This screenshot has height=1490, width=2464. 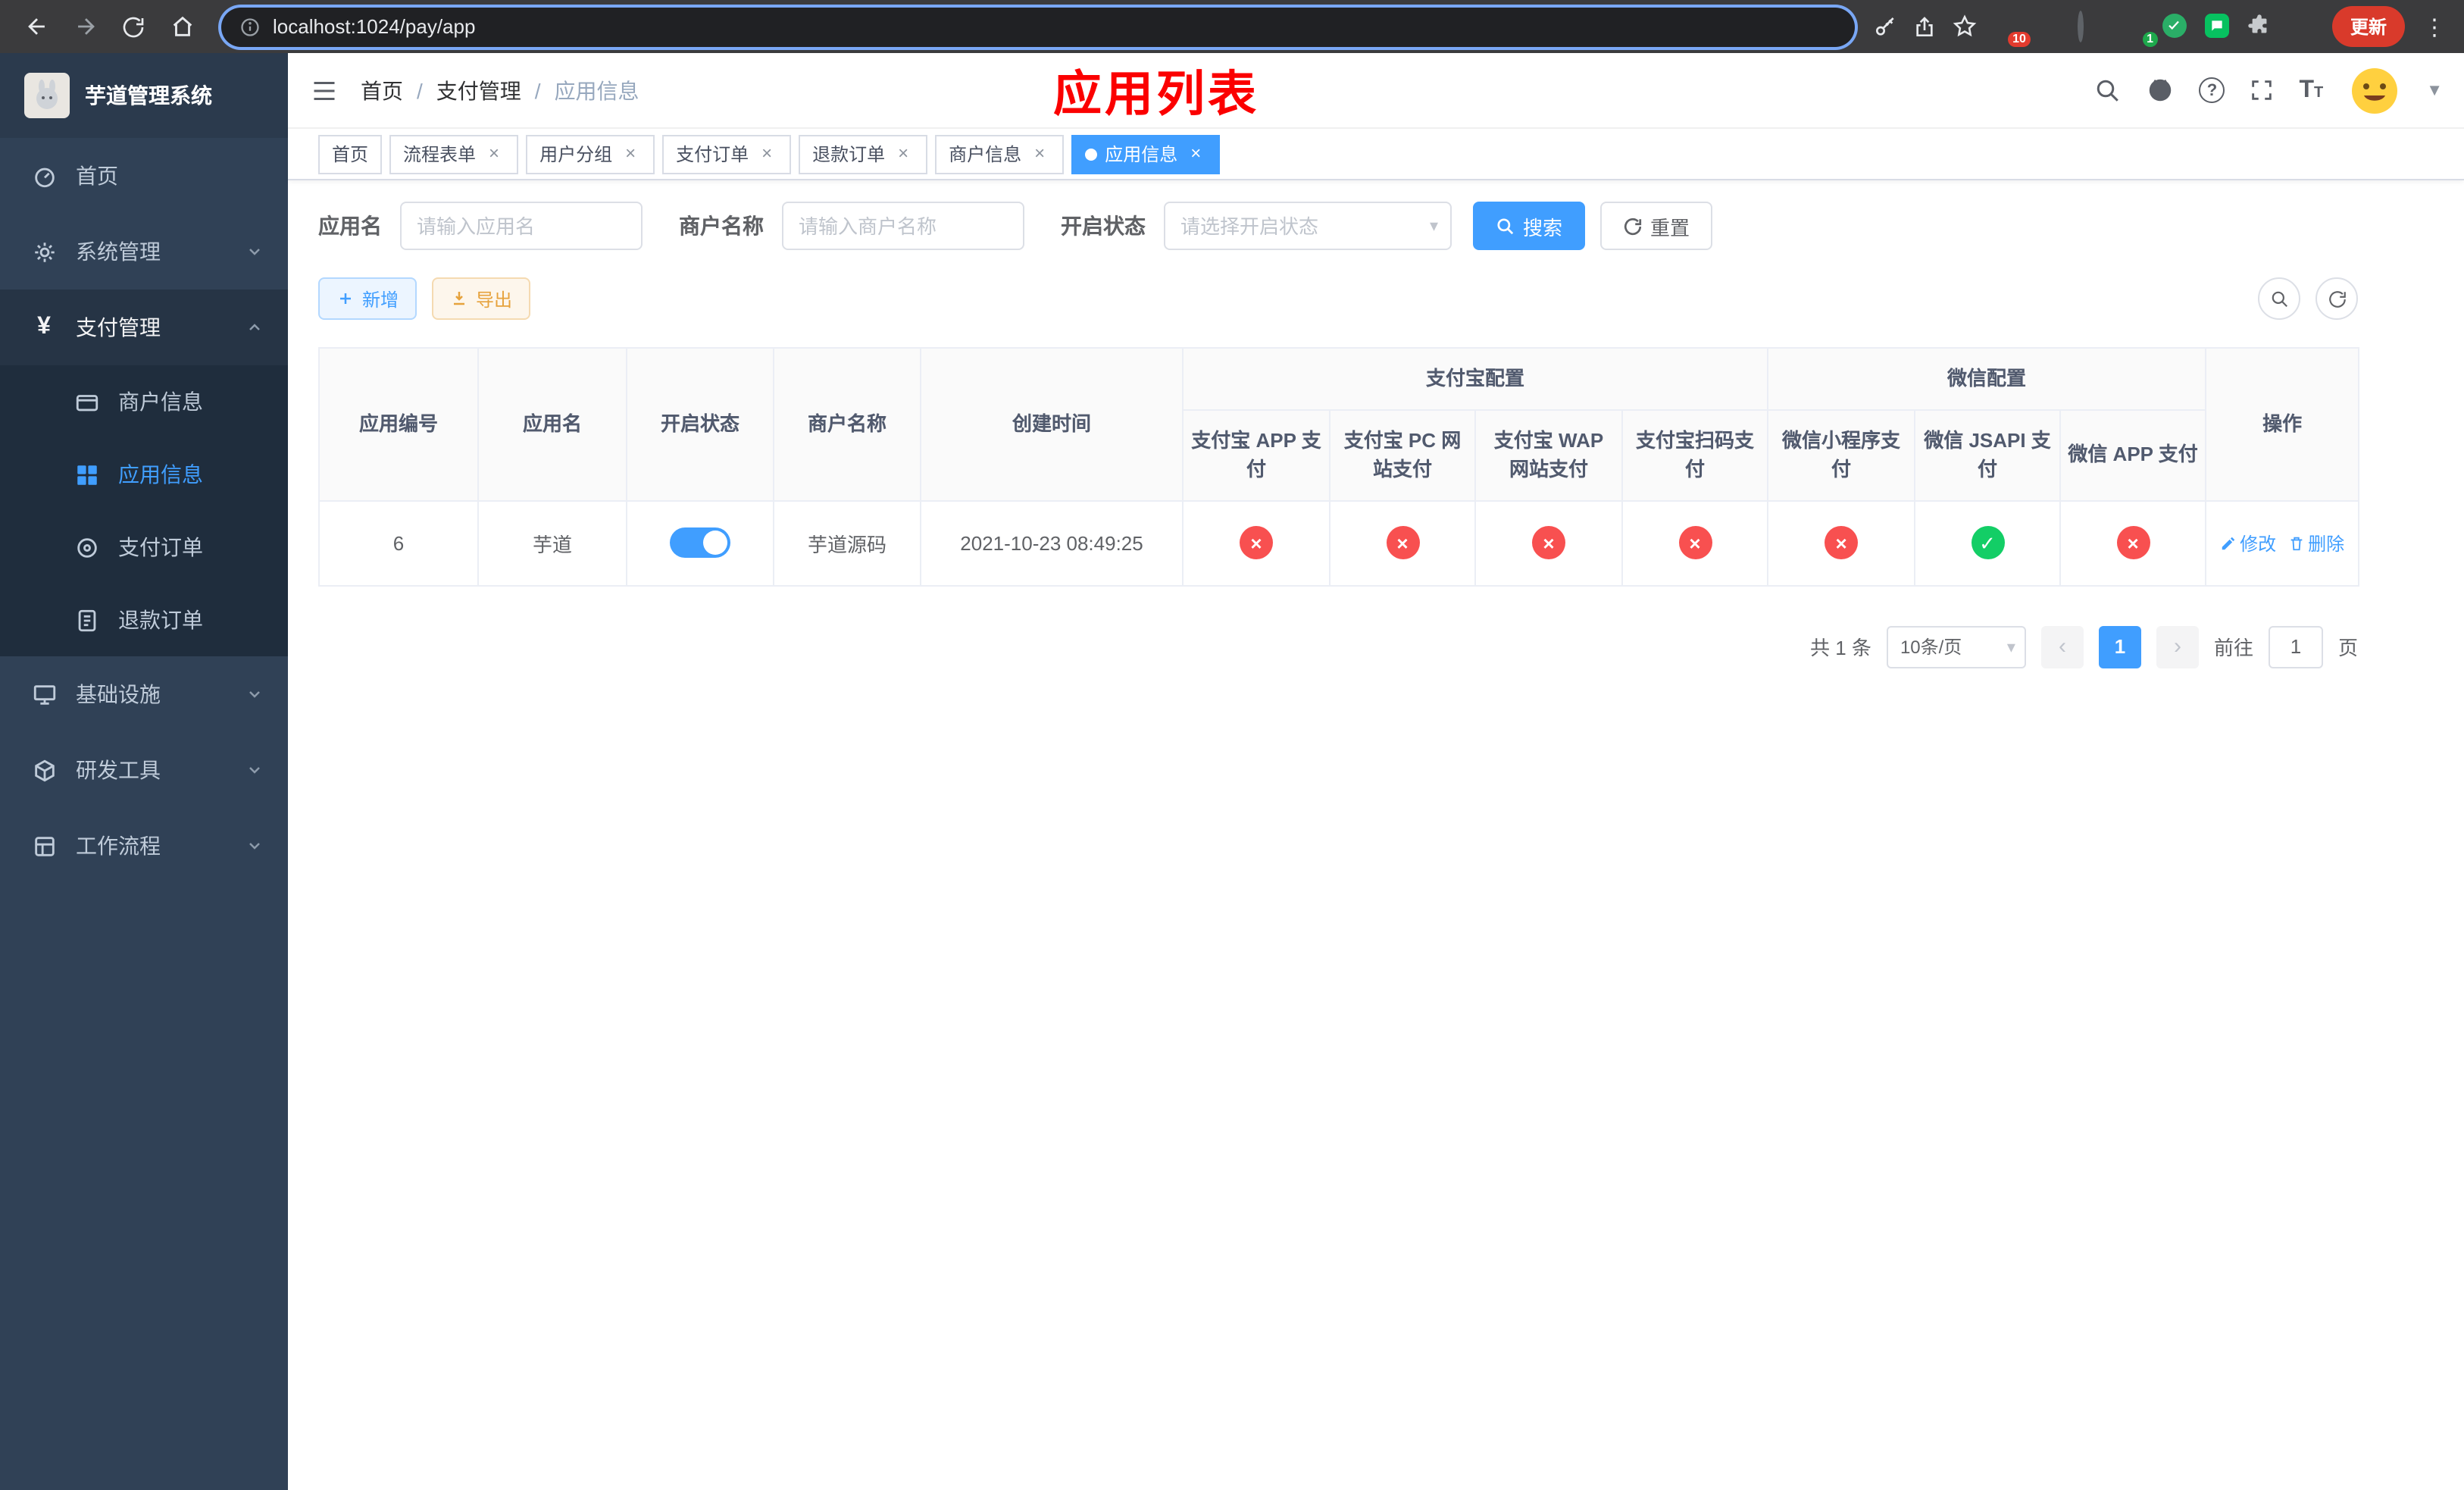 What do you see at coordinates (47, 95) in the screenshot?
I see `logo-avatar` at bounding box center [47, 95].